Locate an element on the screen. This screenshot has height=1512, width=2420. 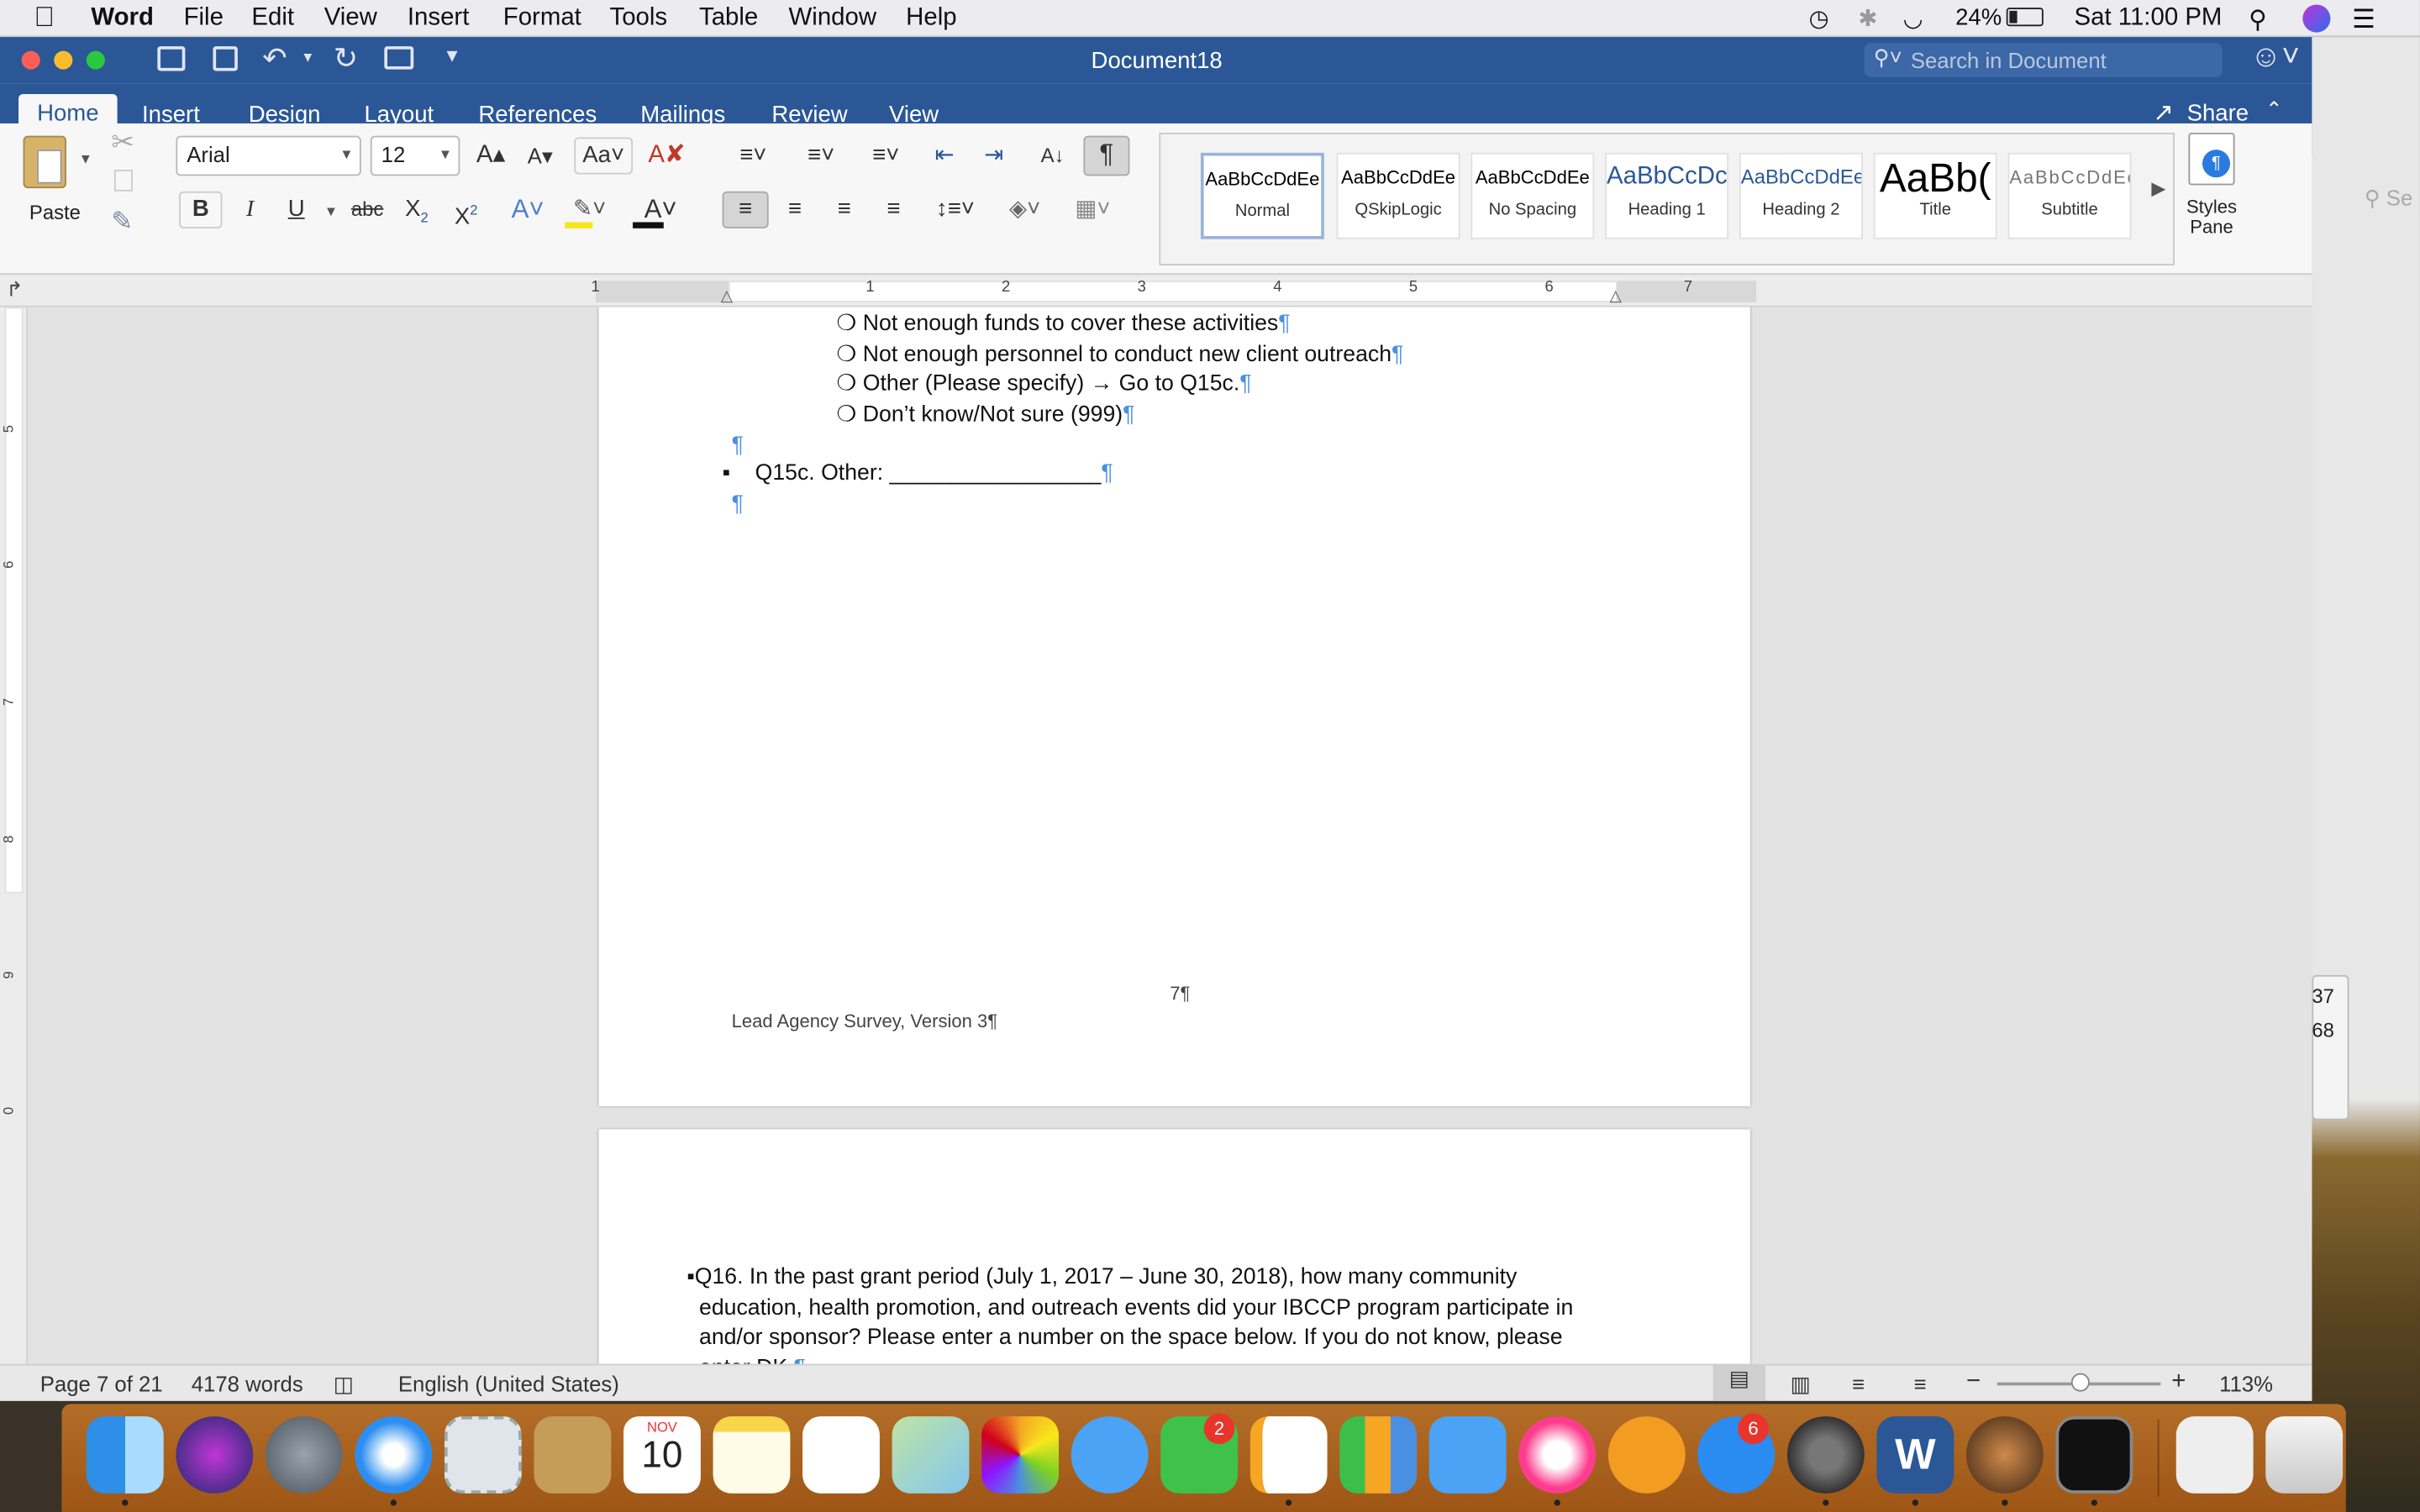
word-count: 4178 words is located at coordinates (248, 1384).